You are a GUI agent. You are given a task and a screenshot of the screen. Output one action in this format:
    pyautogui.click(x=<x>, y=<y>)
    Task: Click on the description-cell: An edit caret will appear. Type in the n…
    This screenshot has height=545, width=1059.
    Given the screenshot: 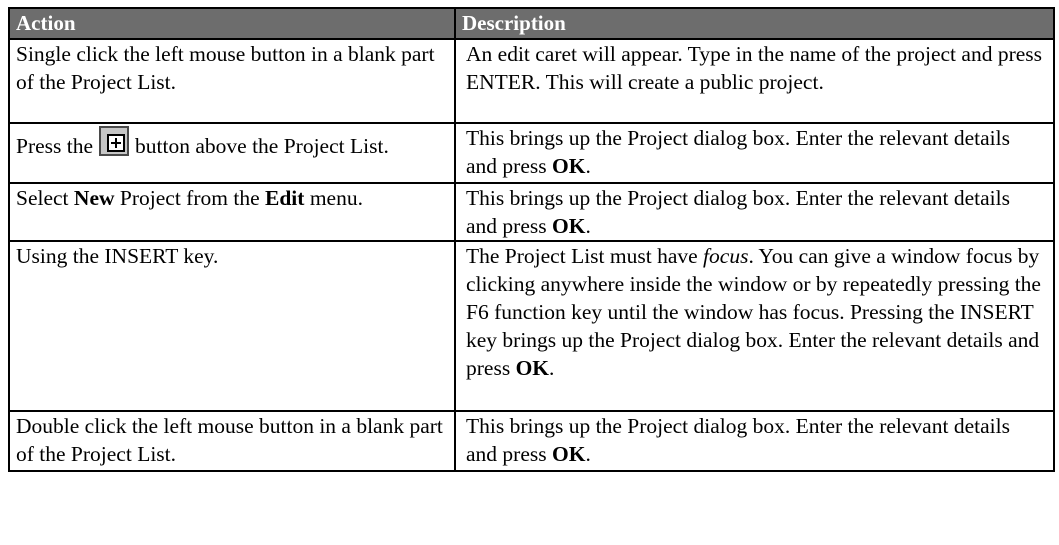 What is the action you would take?
    pyautogui.click(x=754, y=81)
    